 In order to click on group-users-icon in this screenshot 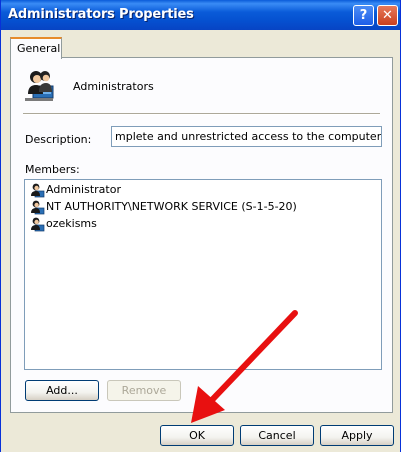, I will do `click(39, 86)`.